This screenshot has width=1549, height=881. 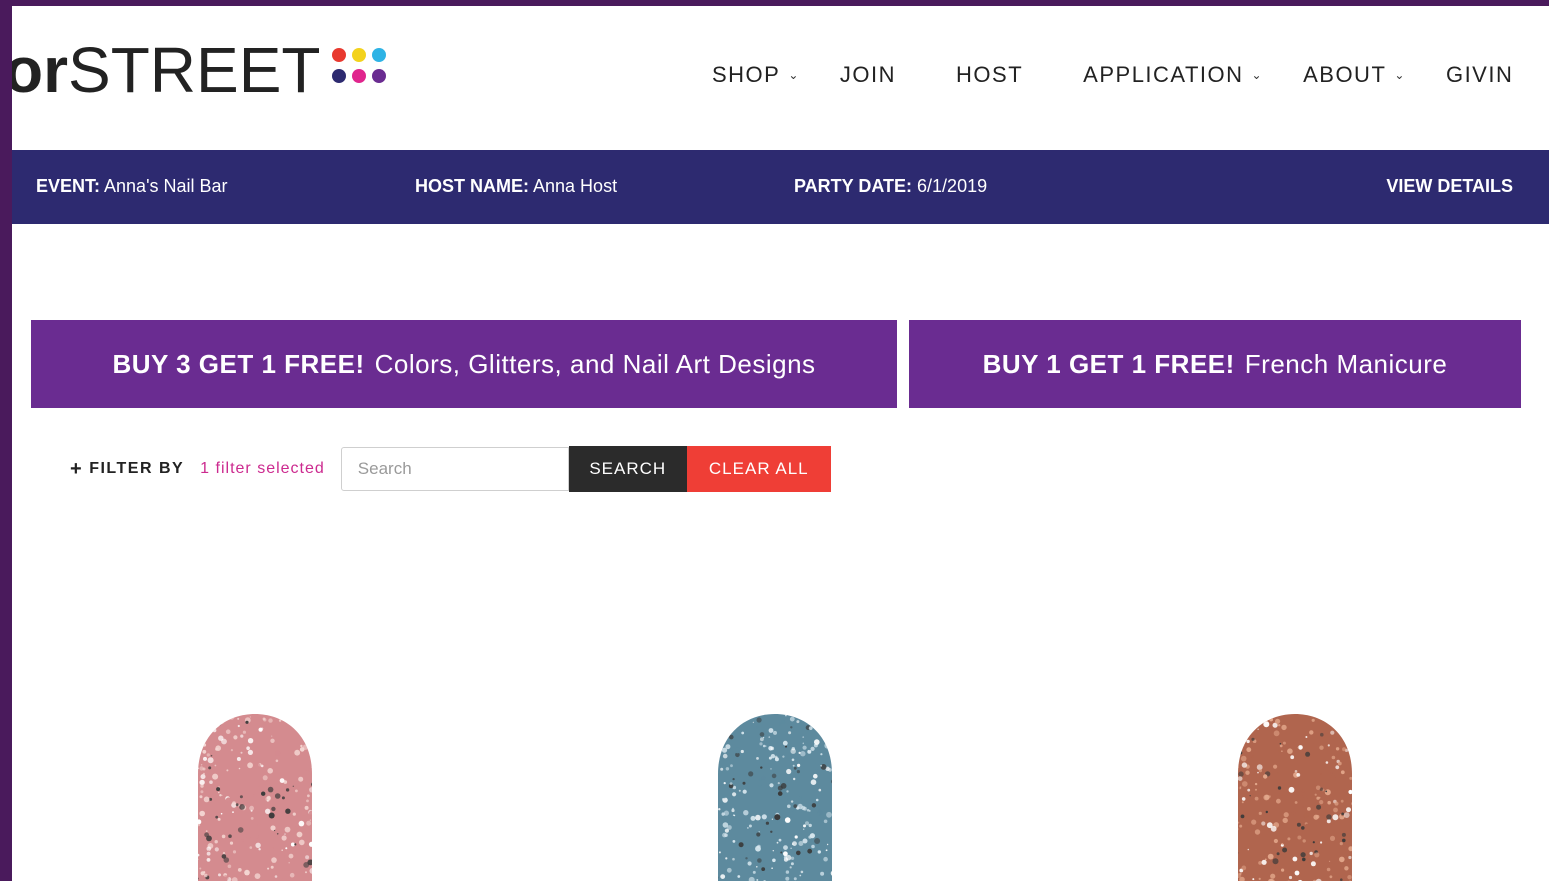 I want to click on nav-join: JOIN, so click(x=868, y=75).